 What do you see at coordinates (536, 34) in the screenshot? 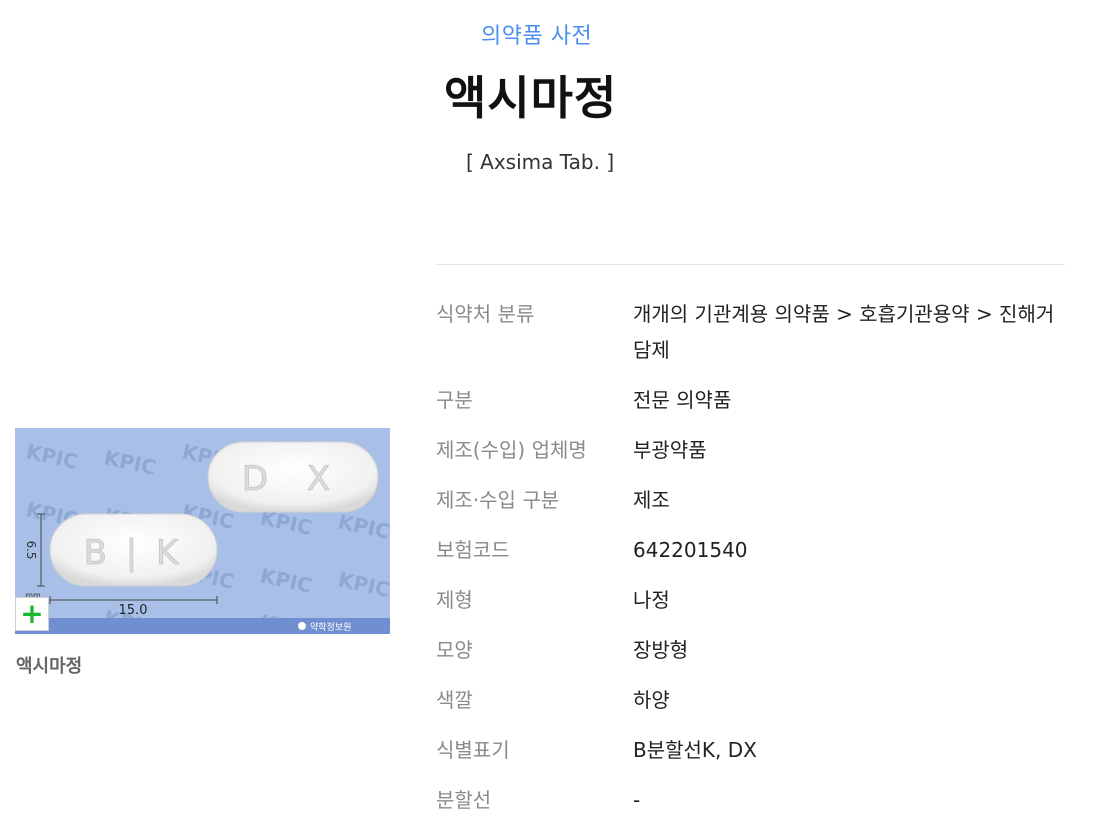
I see `category-link: 의약품 사전` at bounding box center [536, 34].